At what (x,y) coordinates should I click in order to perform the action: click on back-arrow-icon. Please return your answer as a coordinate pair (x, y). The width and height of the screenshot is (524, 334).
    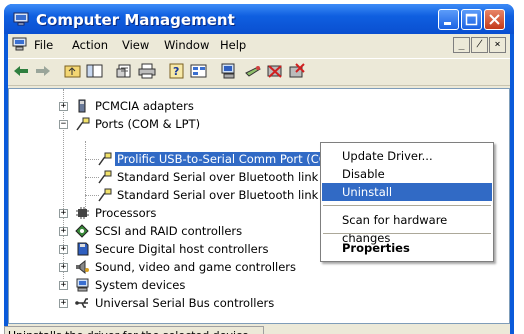
    Looking at the image, I should click on (21, 71).